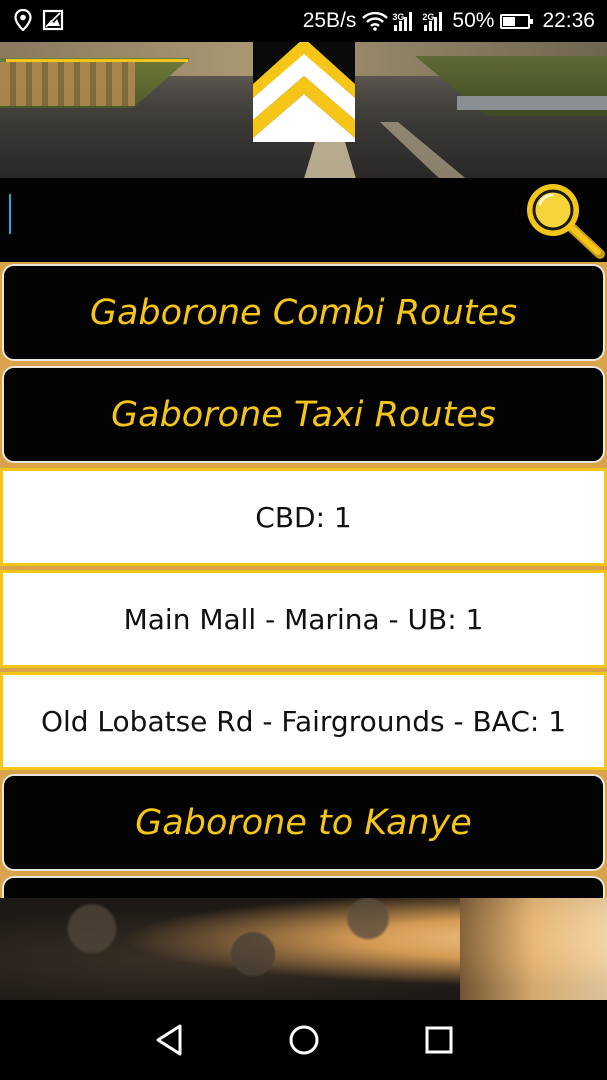 This screenshot has width=607, height=1080. I want to click on home-icon, so click(304, 1040).